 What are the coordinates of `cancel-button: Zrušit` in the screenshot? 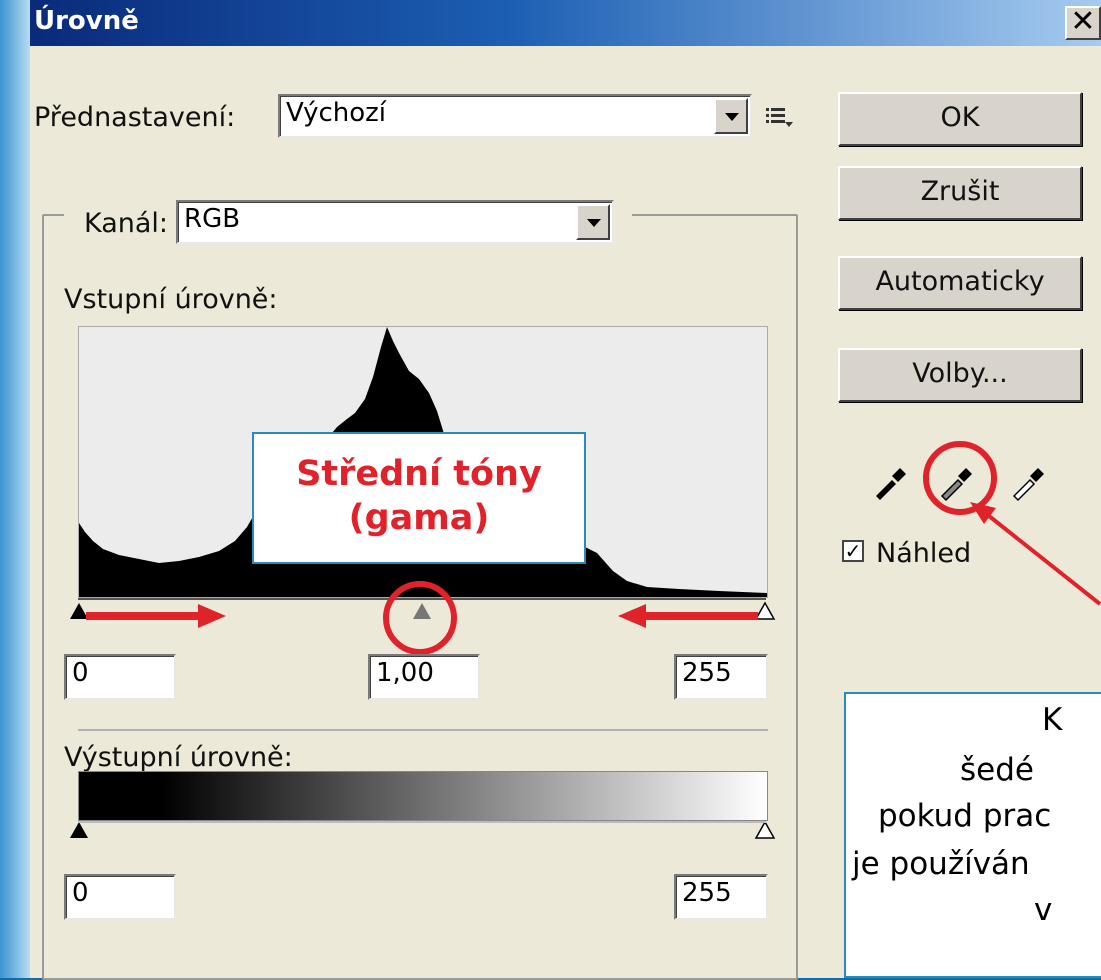 It's located at (960, 193).